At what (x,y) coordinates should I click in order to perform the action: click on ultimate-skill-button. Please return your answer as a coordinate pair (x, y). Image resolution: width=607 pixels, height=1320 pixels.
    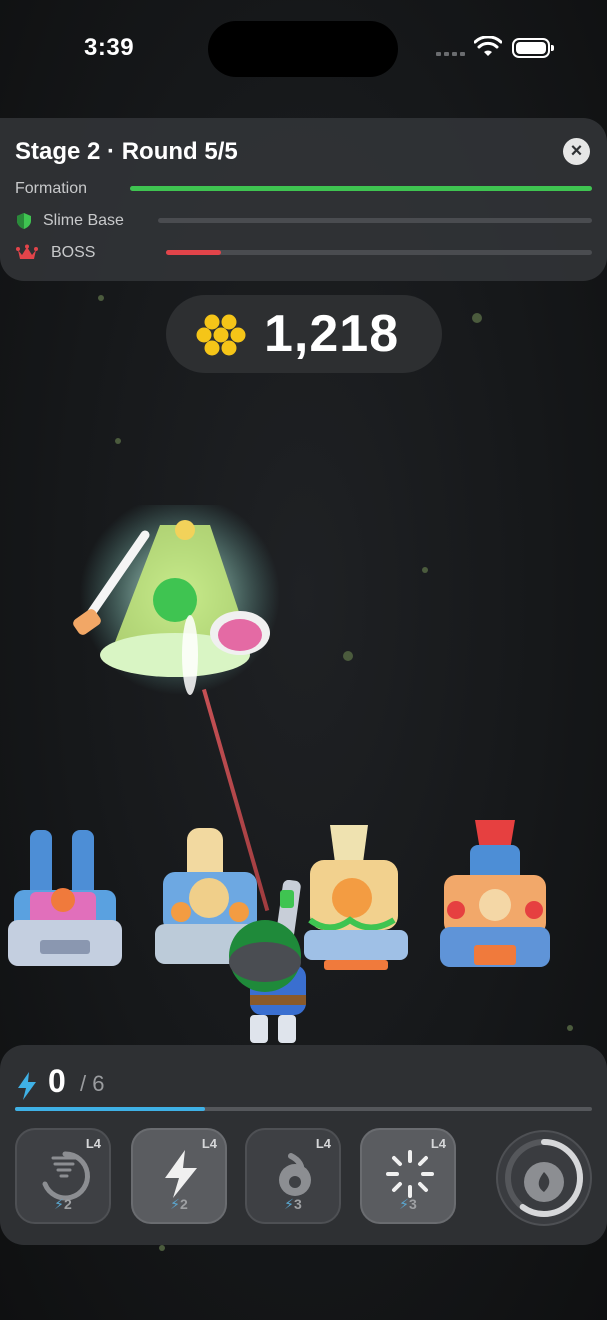
    Looking at the image, I should click on (544, 1178).